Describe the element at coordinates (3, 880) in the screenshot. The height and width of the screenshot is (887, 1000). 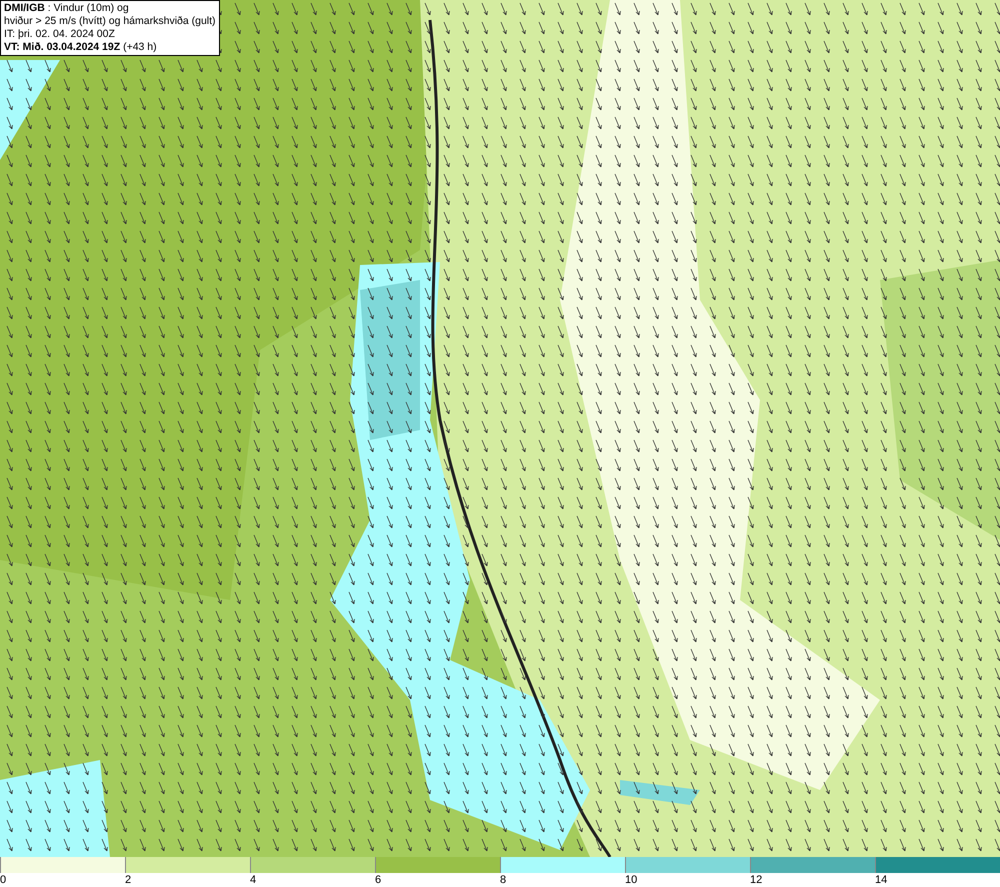
I see `legend-label: 0` at that location.